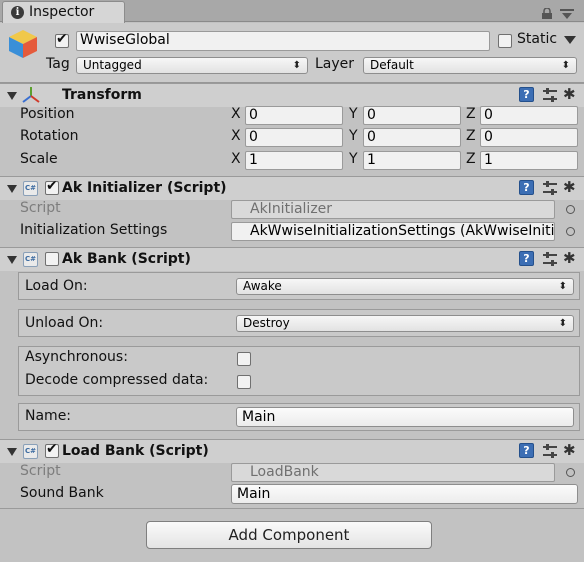 The height and width of the screenshot is (562, 584). Describe the element at coordinates (31, 95) in the screenshot. I see `transform-axis-icon` at that location.